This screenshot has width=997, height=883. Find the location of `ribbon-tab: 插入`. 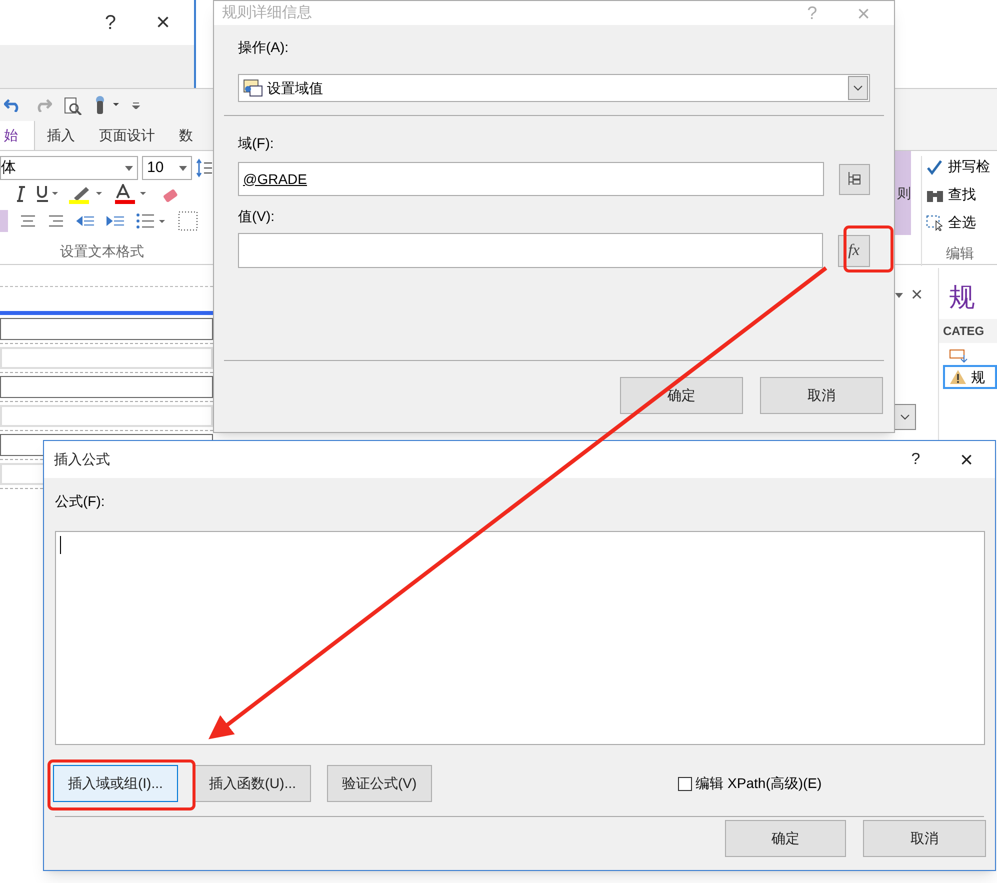

ribbon-tab: 插入 is located at coordinates (61, 135).